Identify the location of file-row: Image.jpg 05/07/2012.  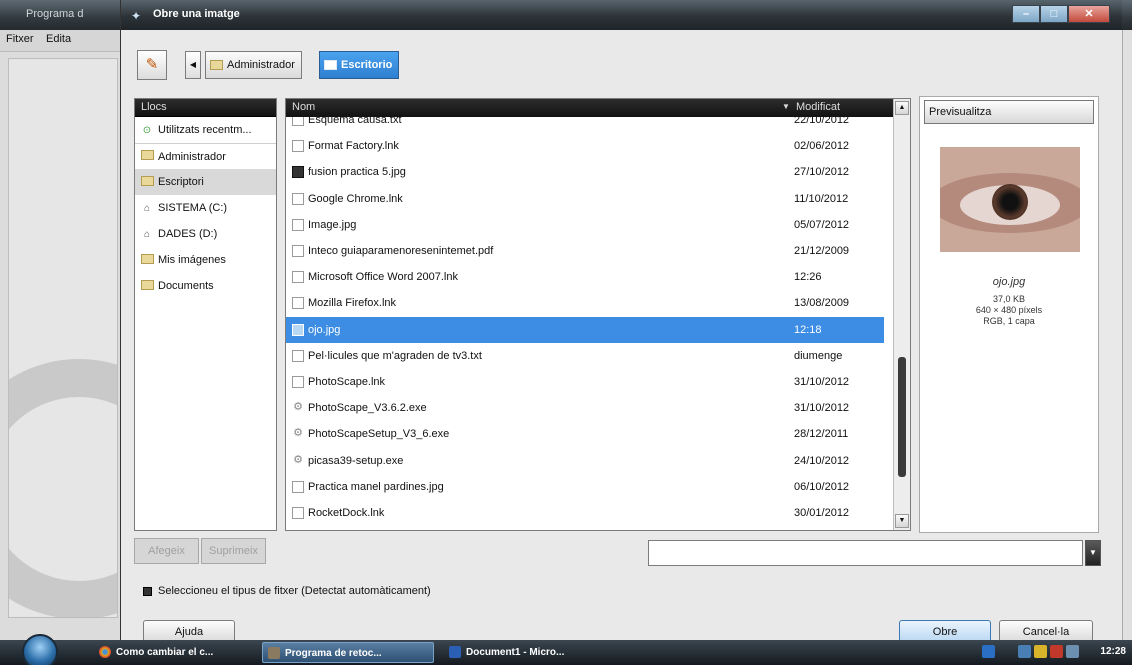
(585, 225).